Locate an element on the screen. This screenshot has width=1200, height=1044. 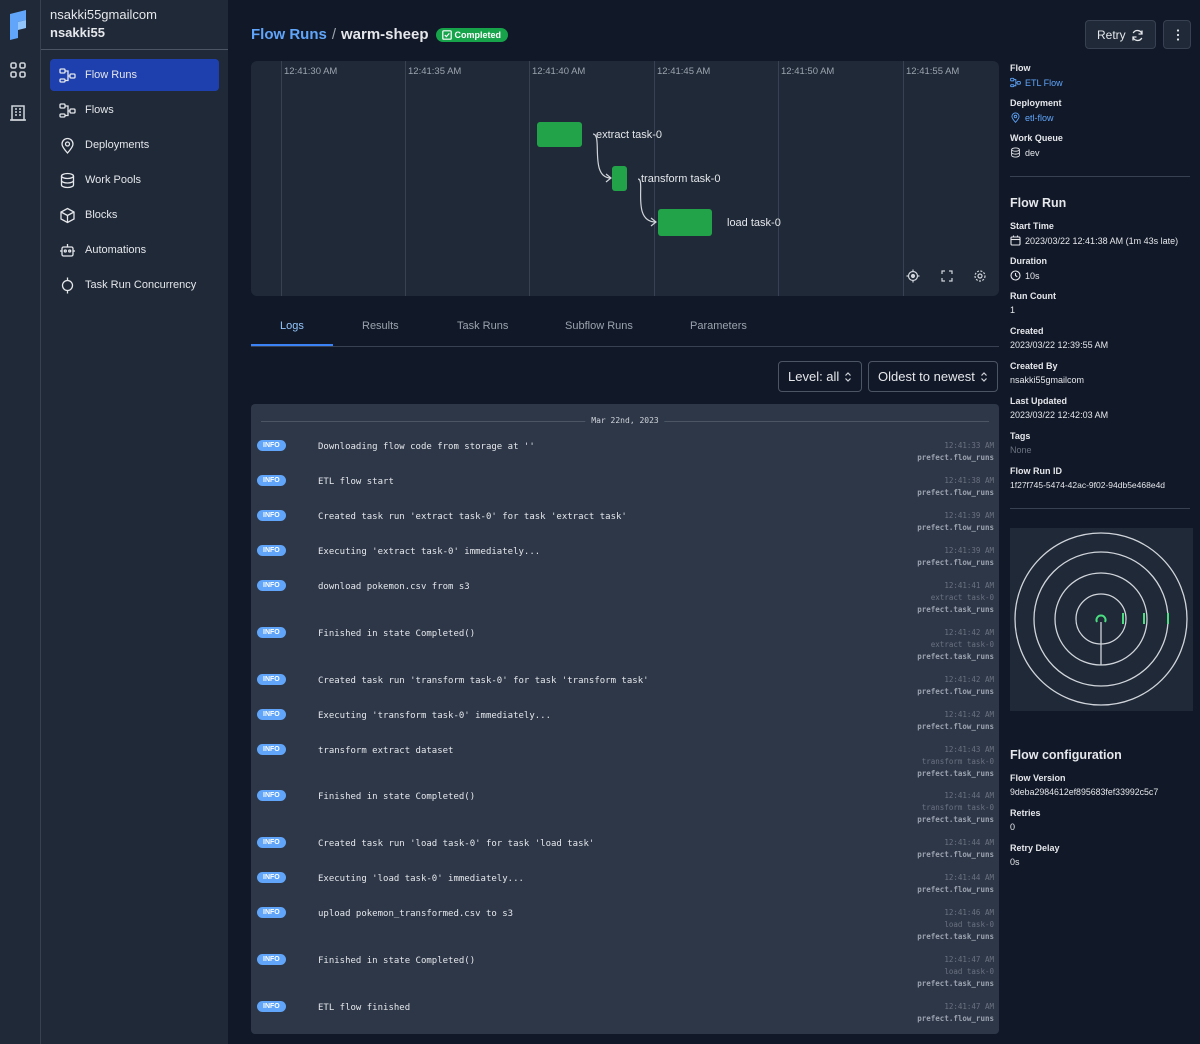
run-count-label: Run Count is located at coordinates (1033, 296).